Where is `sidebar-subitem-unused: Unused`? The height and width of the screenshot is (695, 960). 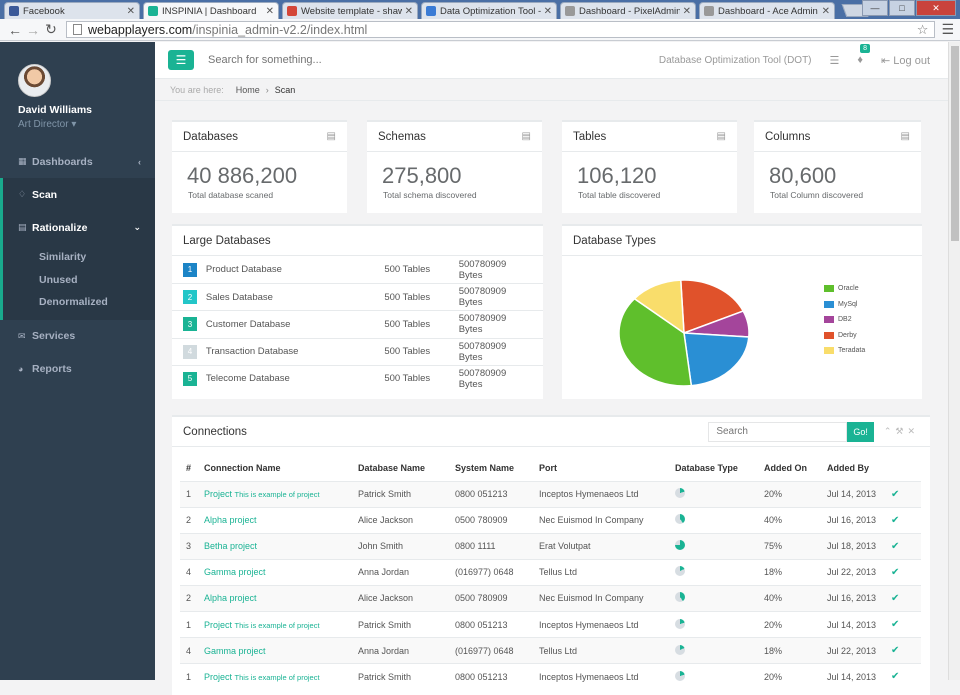 sidebar-subitem-unused: Unused is located at coordinates (79, 280).